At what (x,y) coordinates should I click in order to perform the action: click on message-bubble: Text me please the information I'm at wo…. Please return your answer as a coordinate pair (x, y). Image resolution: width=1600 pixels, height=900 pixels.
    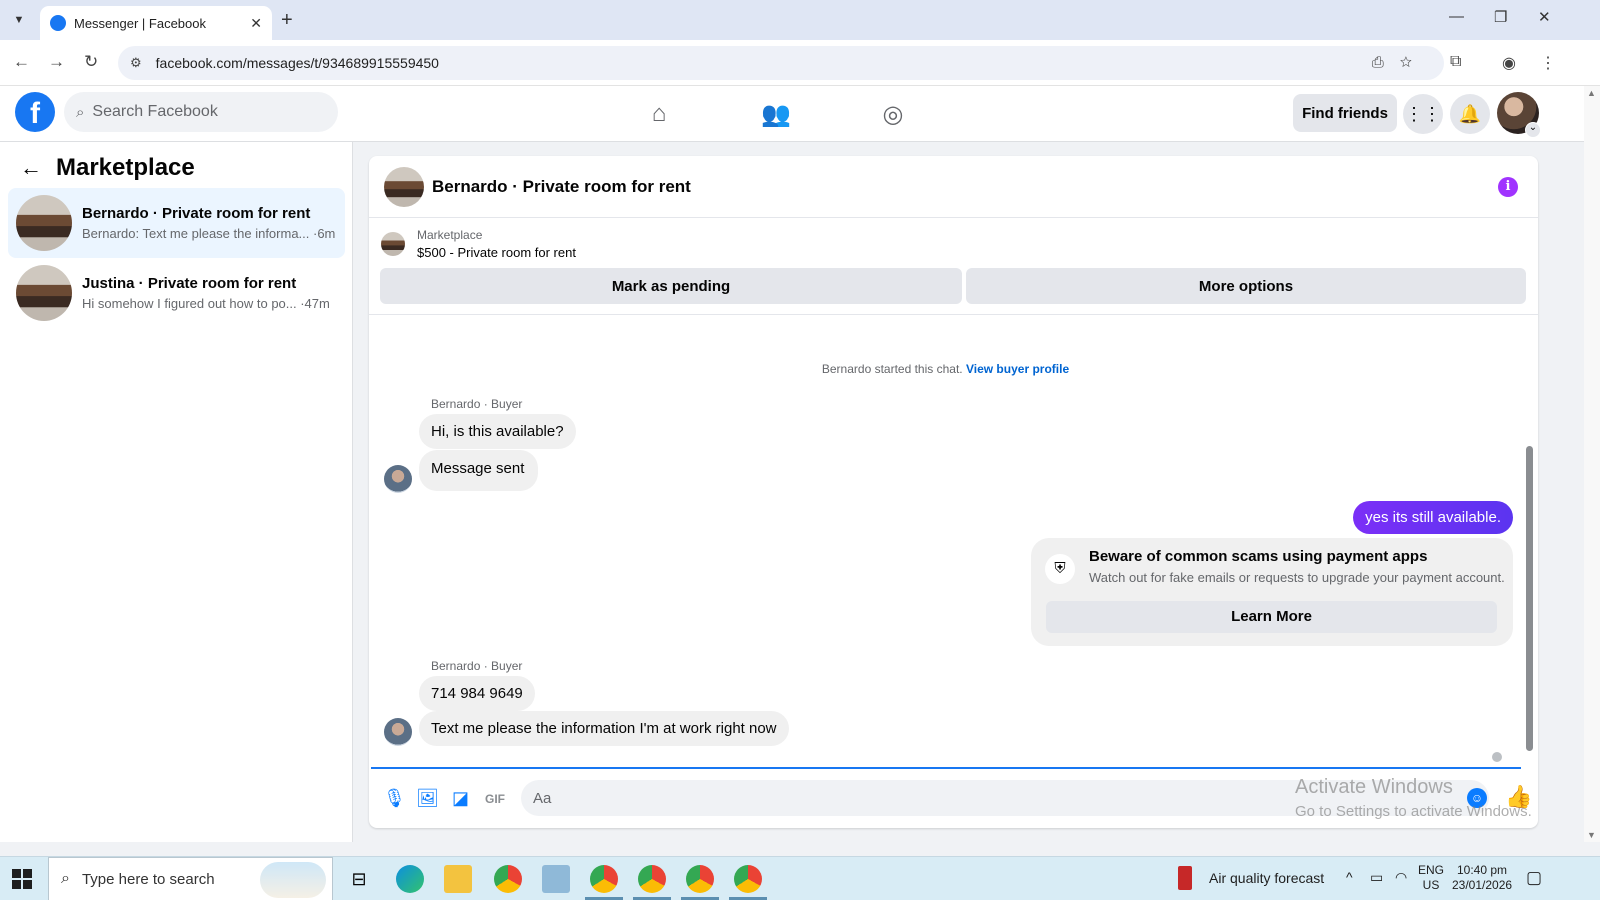
    Looking at the image, I should click on (604, 728).